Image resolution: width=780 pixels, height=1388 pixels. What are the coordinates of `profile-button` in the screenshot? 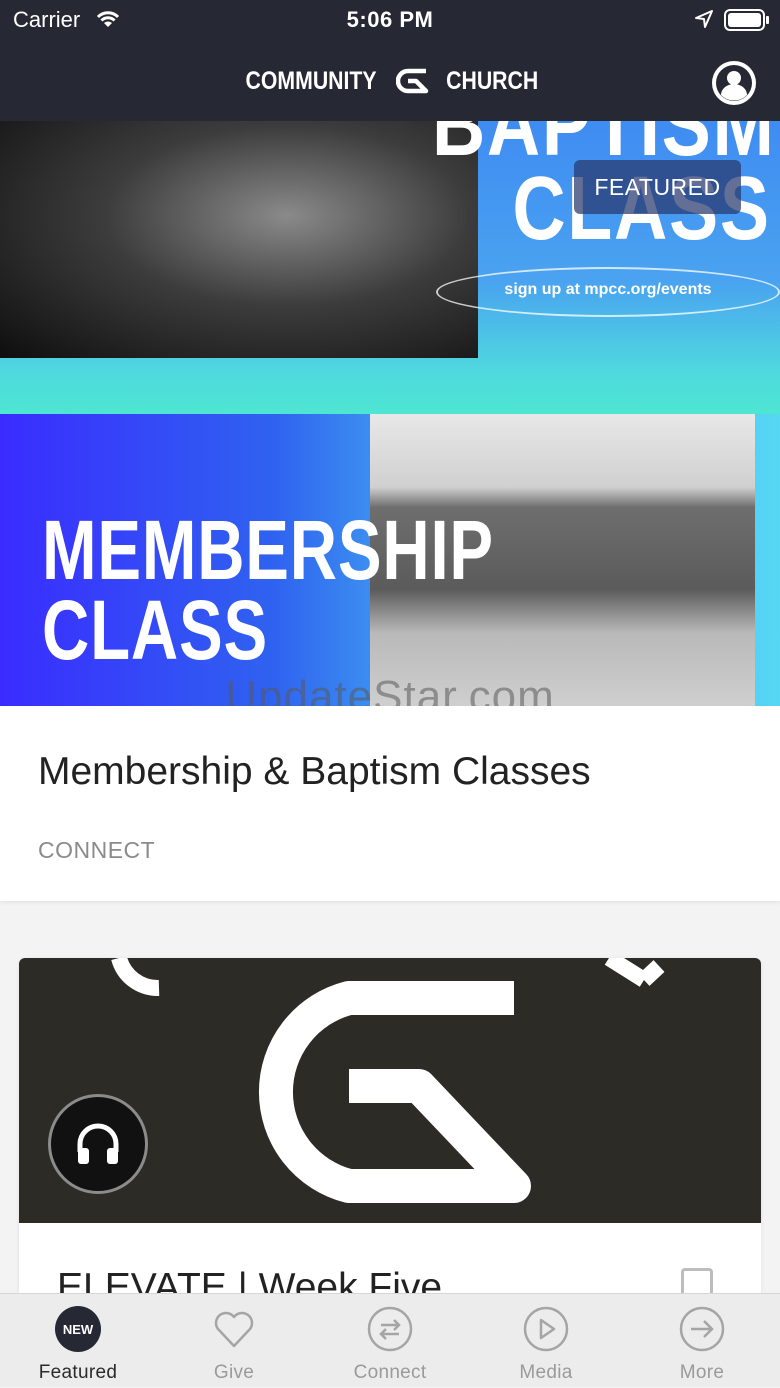 It's located at (734, 83).